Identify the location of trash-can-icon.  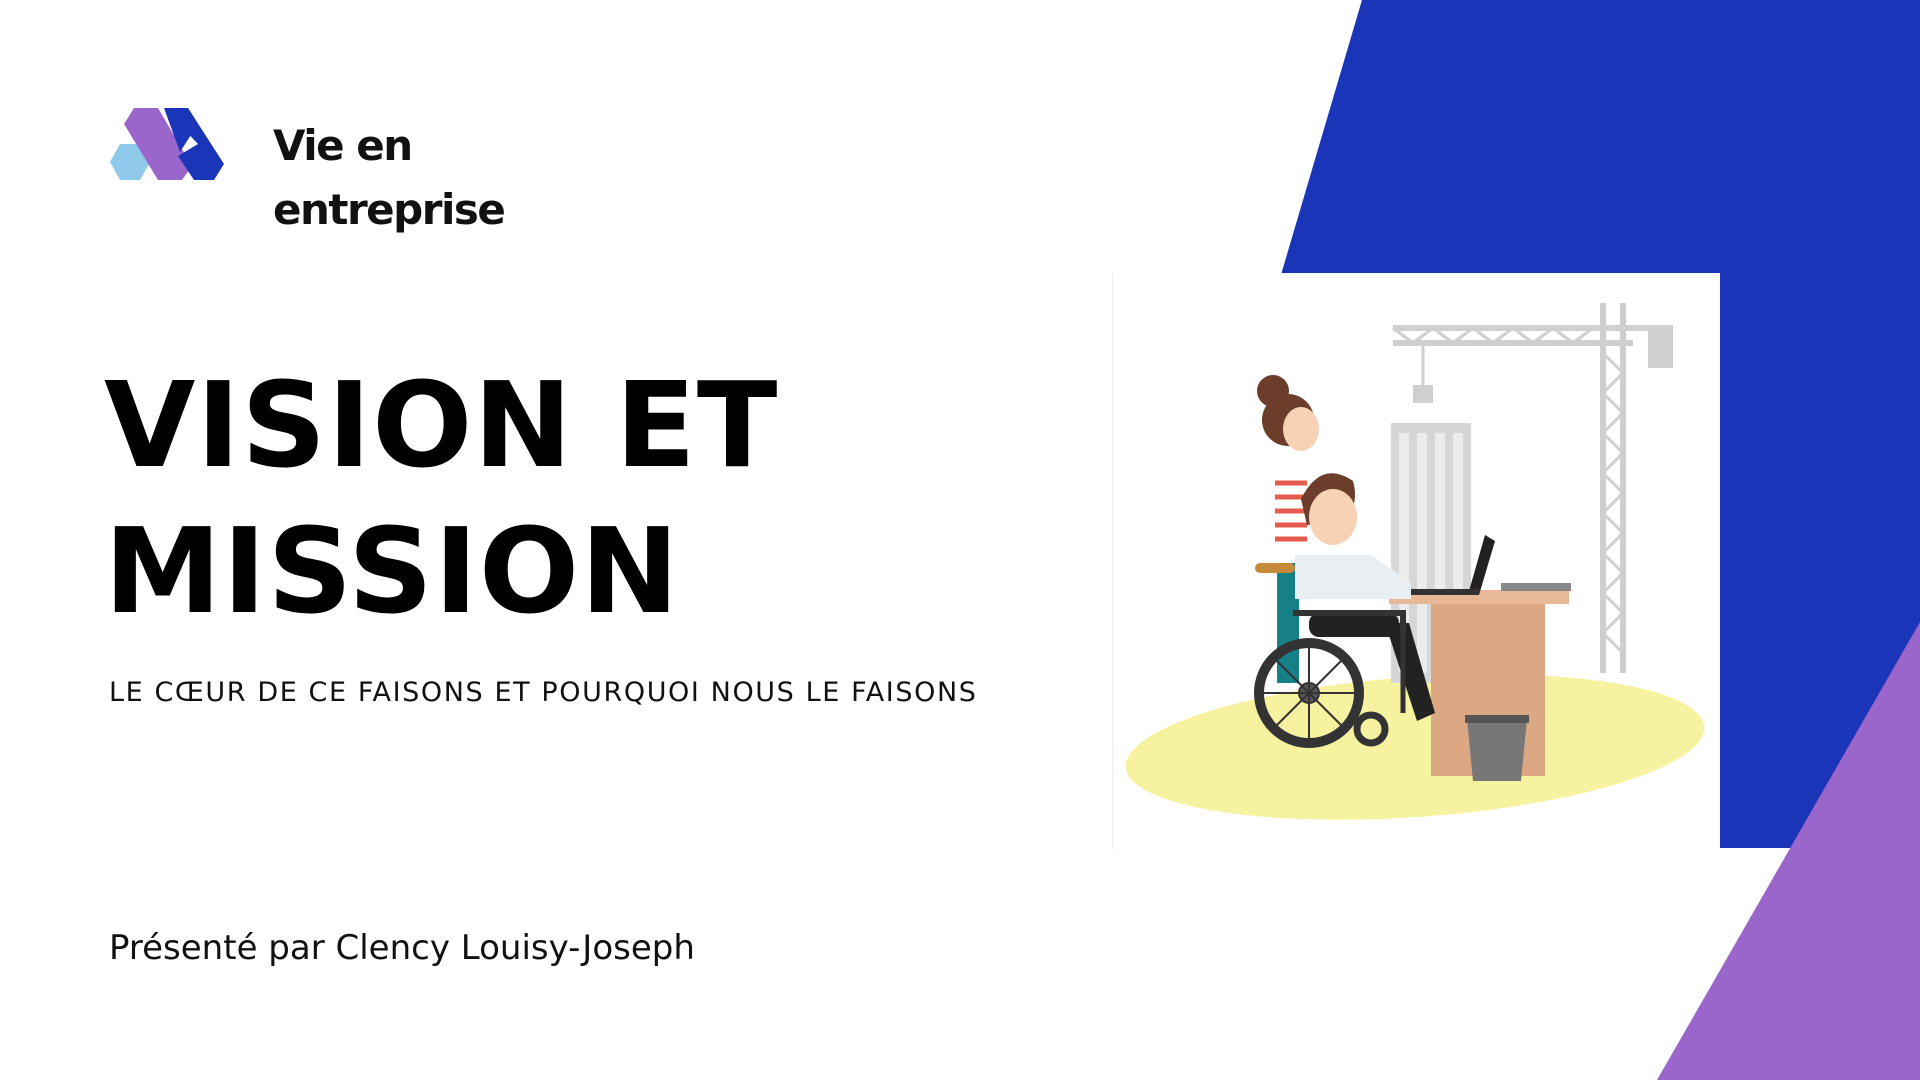
(1497, 748).